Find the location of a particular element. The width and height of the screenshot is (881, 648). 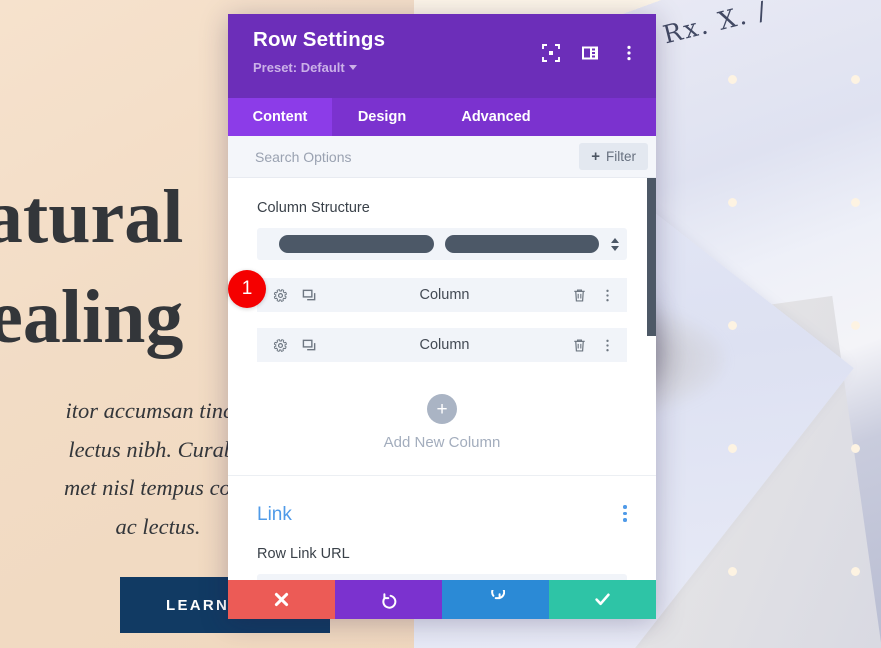

focus-icon is located at coordinates (551, 53).